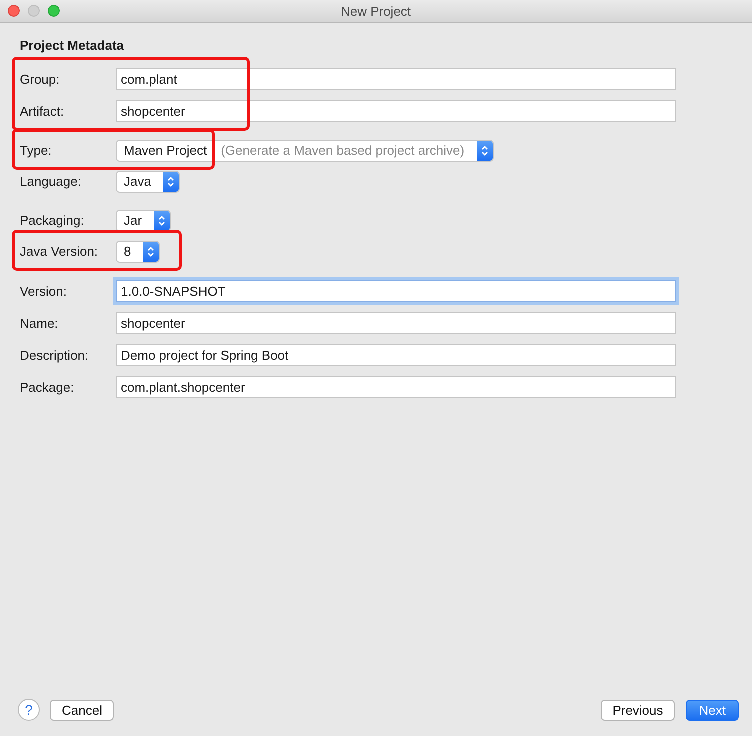  What do you see at coordinates (36, 150) in the screenshot?
I see `field-label: Type:` at bounding box center [36, 150].